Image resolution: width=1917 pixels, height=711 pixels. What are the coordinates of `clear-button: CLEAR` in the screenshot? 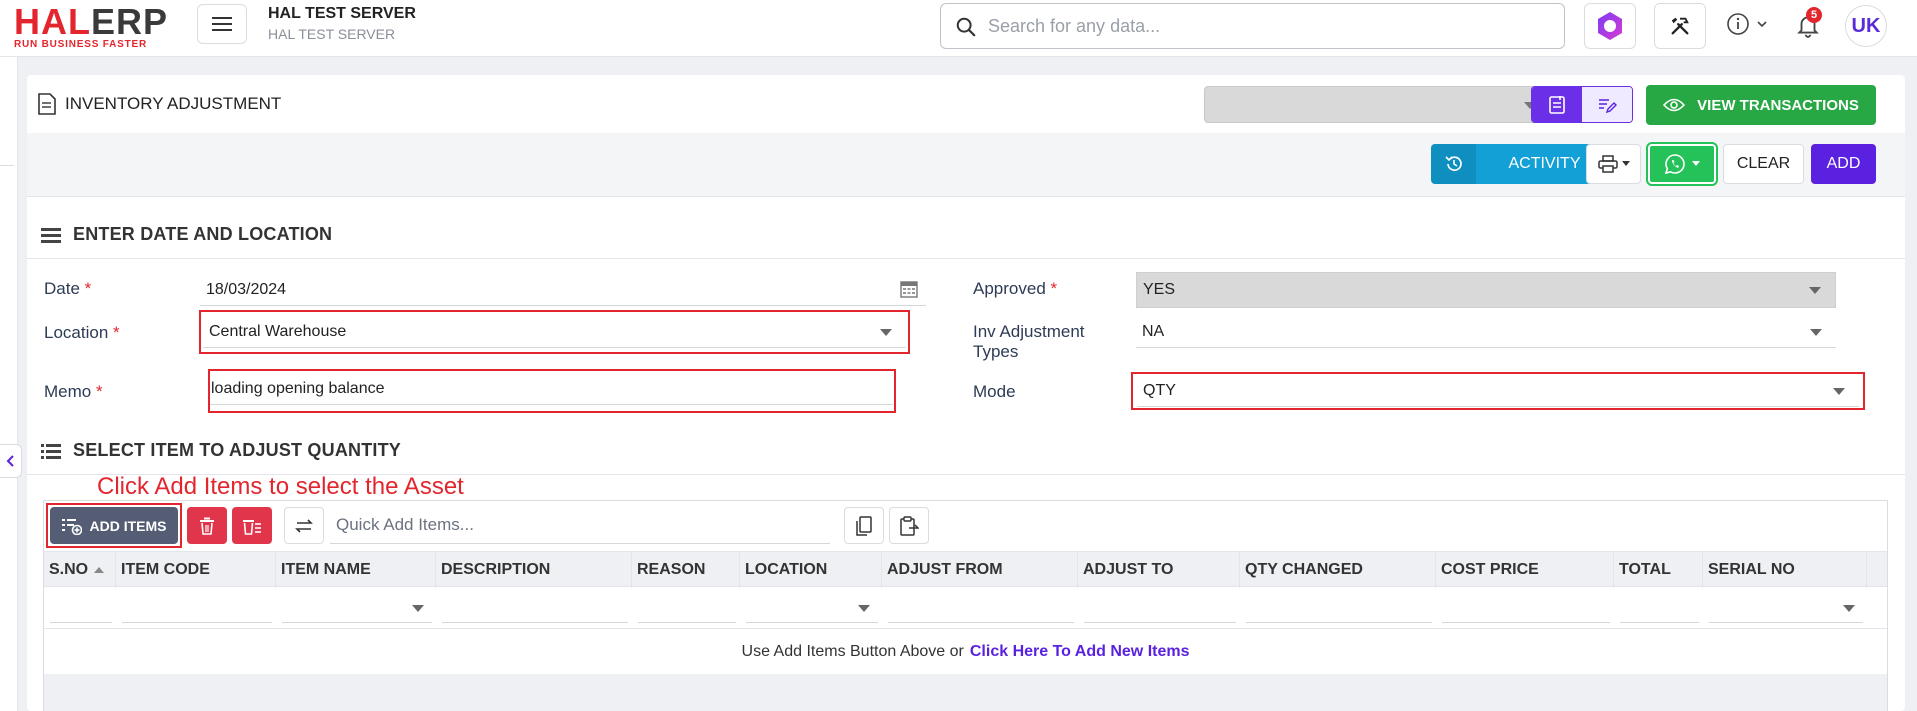 It's located at (1763, 164).